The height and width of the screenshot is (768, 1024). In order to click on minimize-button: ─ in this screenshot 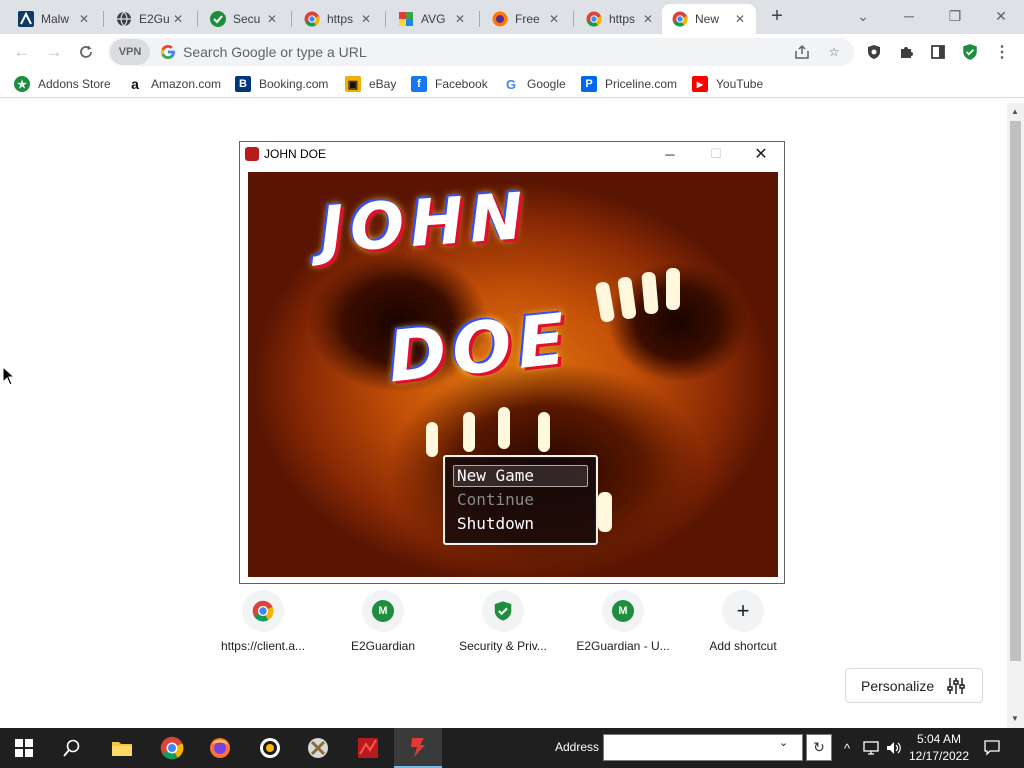, I will do `click(909, 16)`.